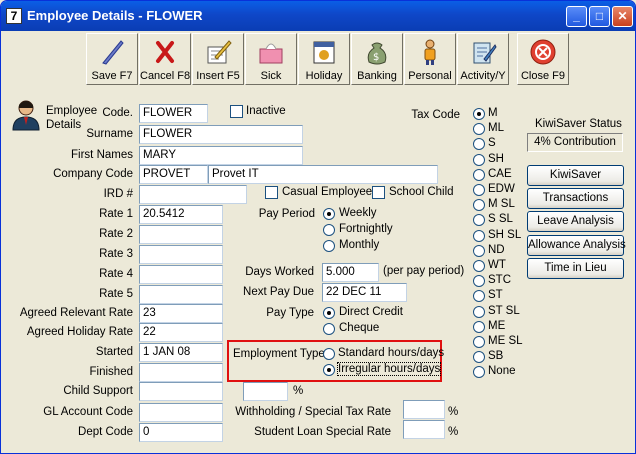 The height and width of the screenshot is (454, 636). Describe the element at coordinates (278, 292) in the screenshot. I see `next-pay-due-label: Next Pay Due` at that location.